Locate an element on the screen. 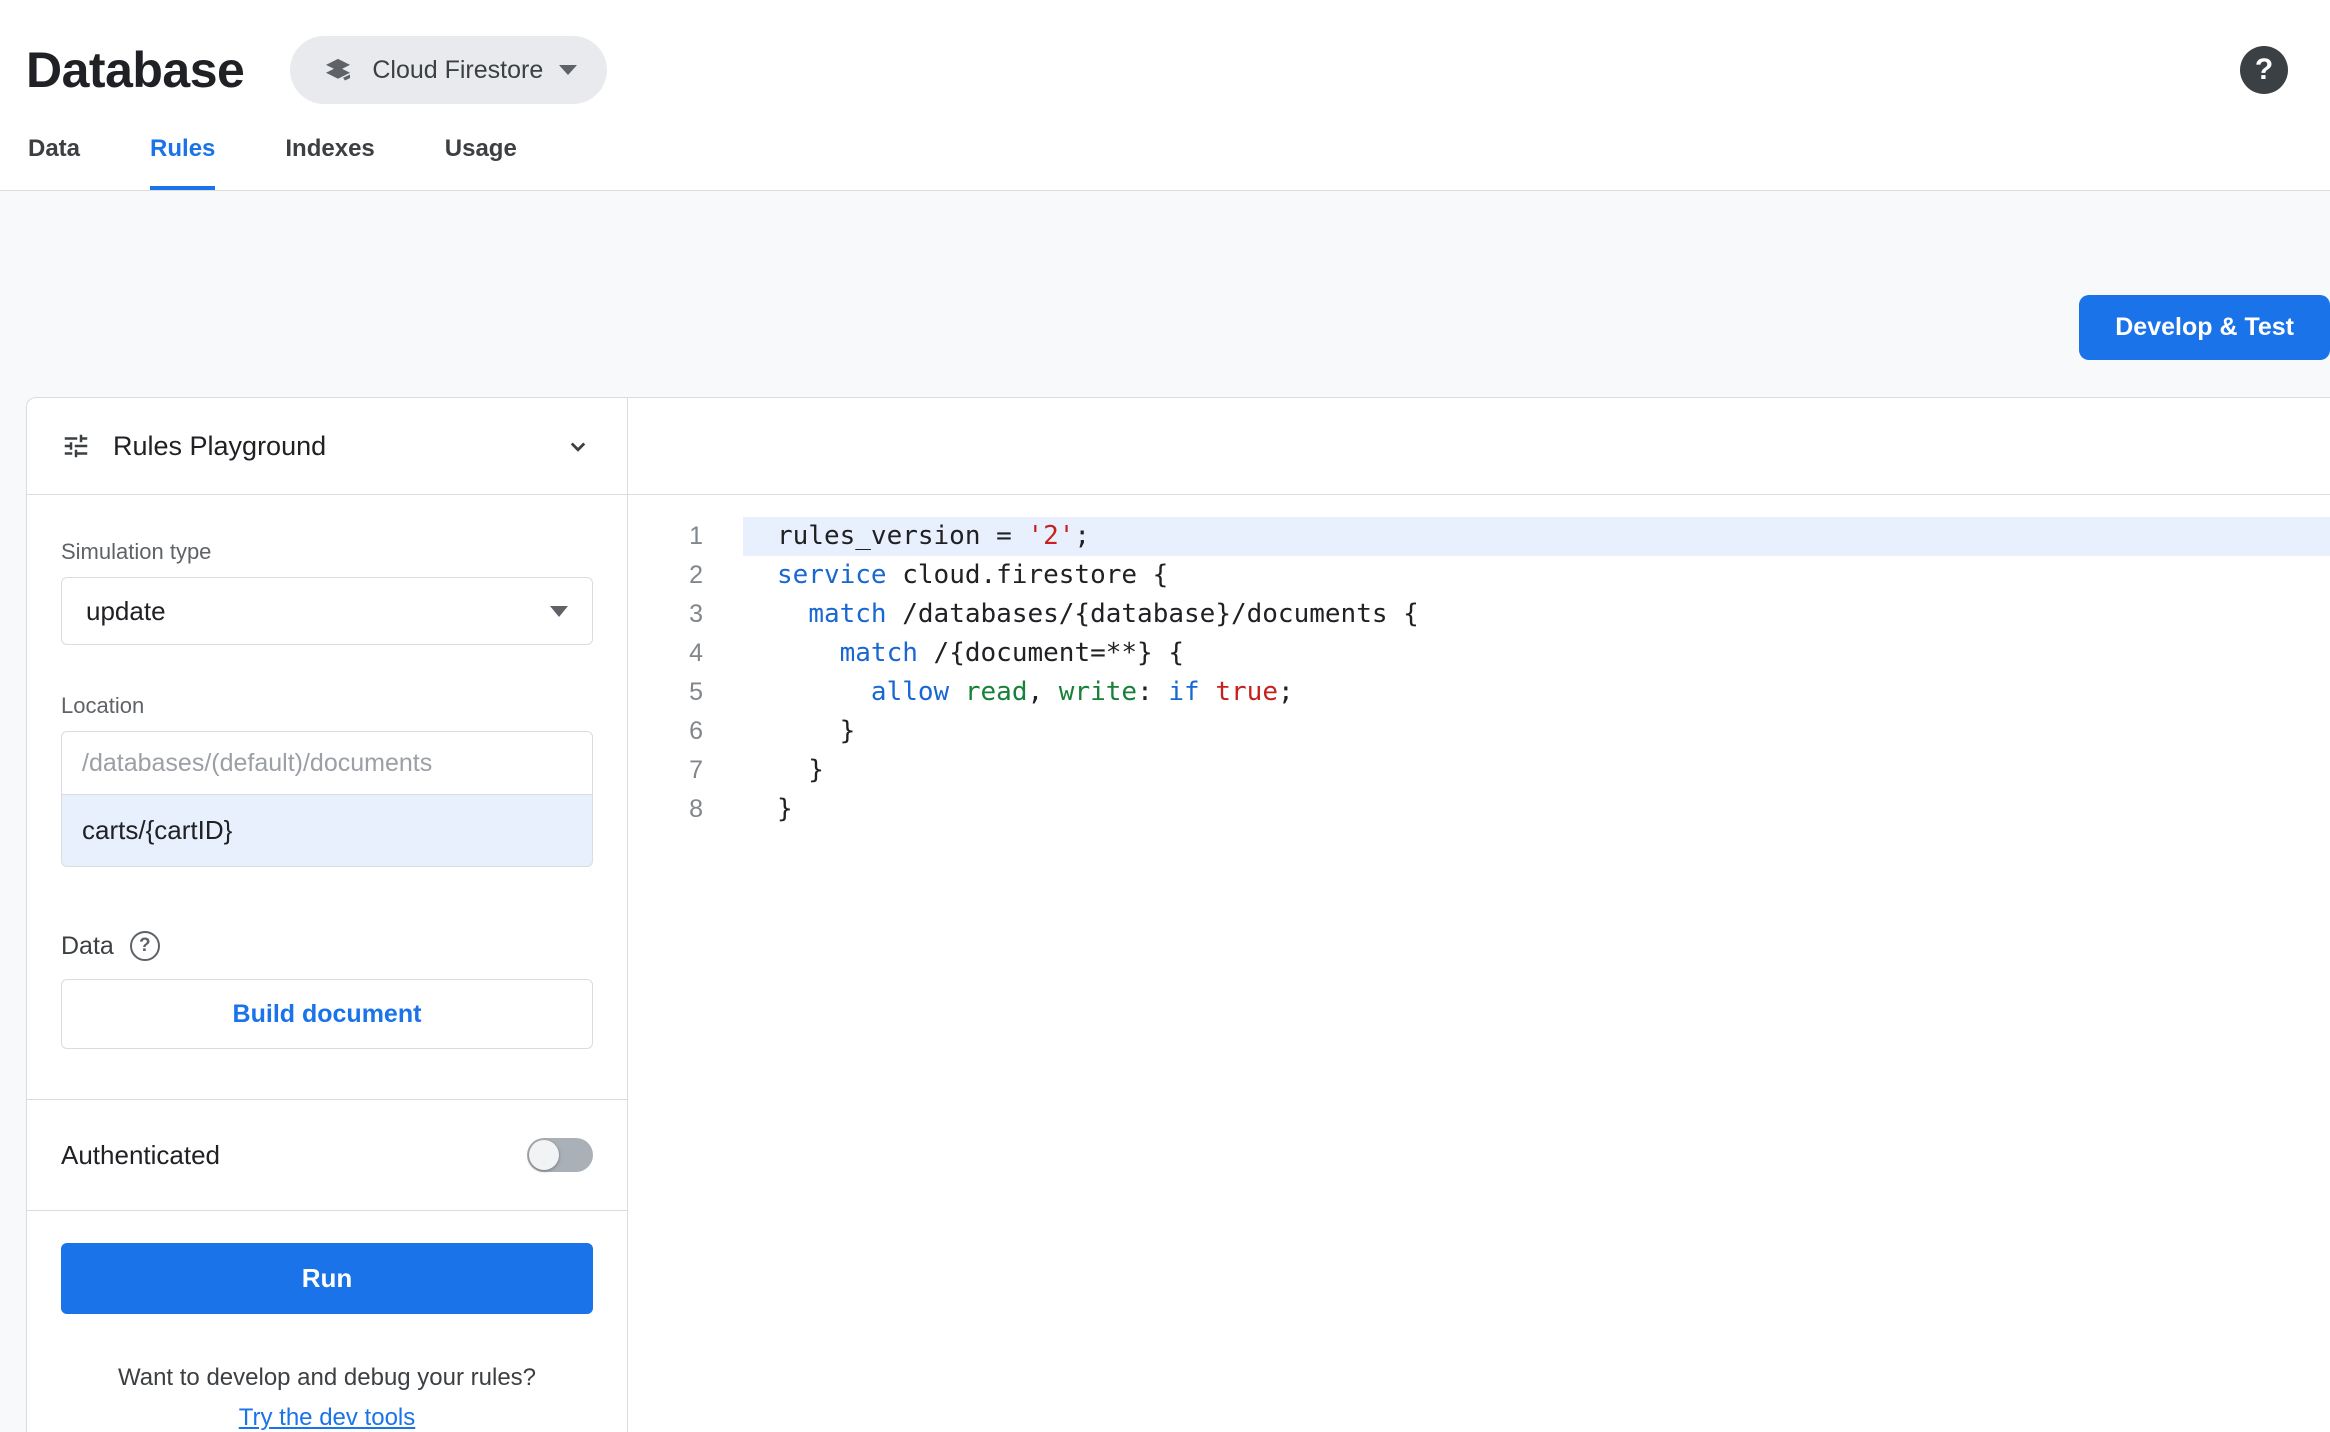 This screenshot has height=1432, width=2330. code-text: match /{document=**} { is located at coordinates (1012, 653).